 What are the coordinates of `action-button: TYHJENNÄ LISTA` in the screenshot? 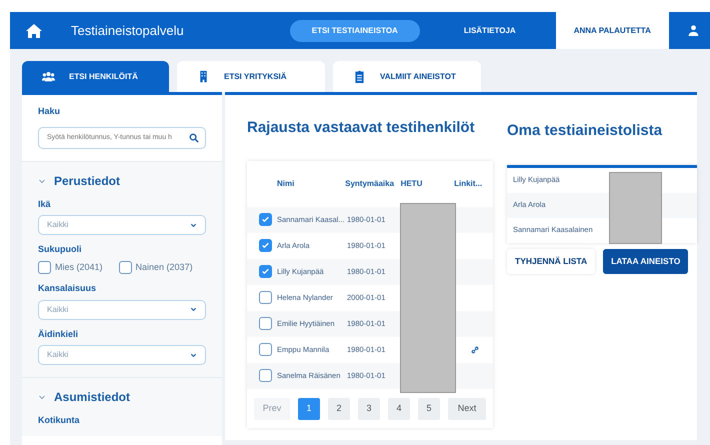 It's located at (551, 261).